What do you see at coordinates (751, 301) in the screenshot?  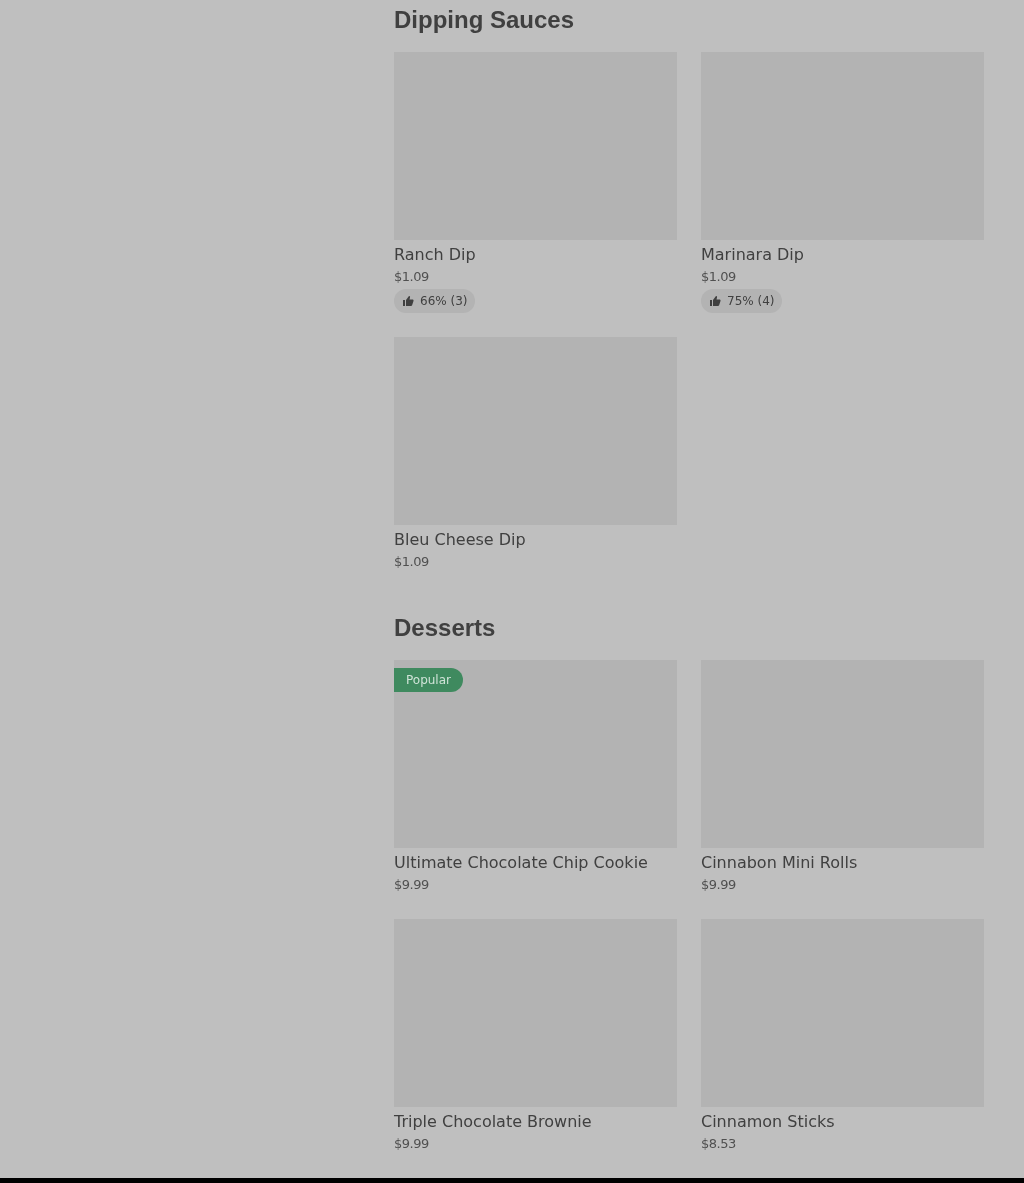 I see `rating-text: 75% (4)` at bounding box center [751, 301].